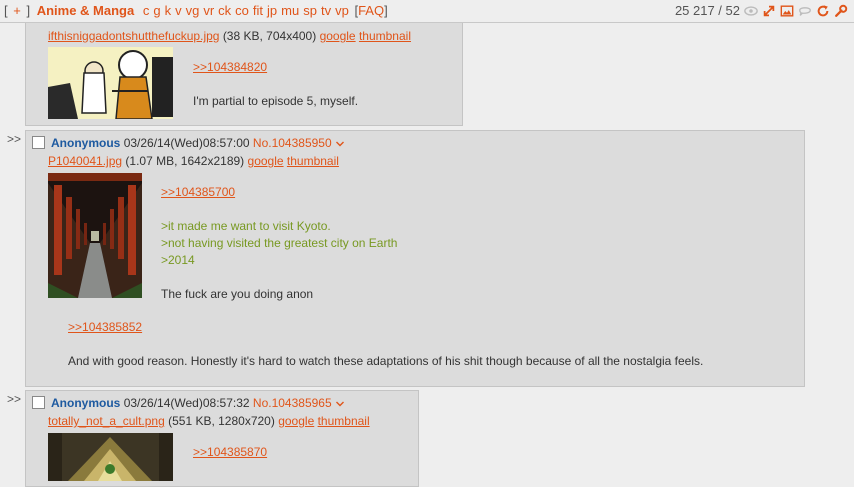 Image resolution: width=854 pixels, height=487 pixels. I want to click on board-link-k: k, so click(168, 10).